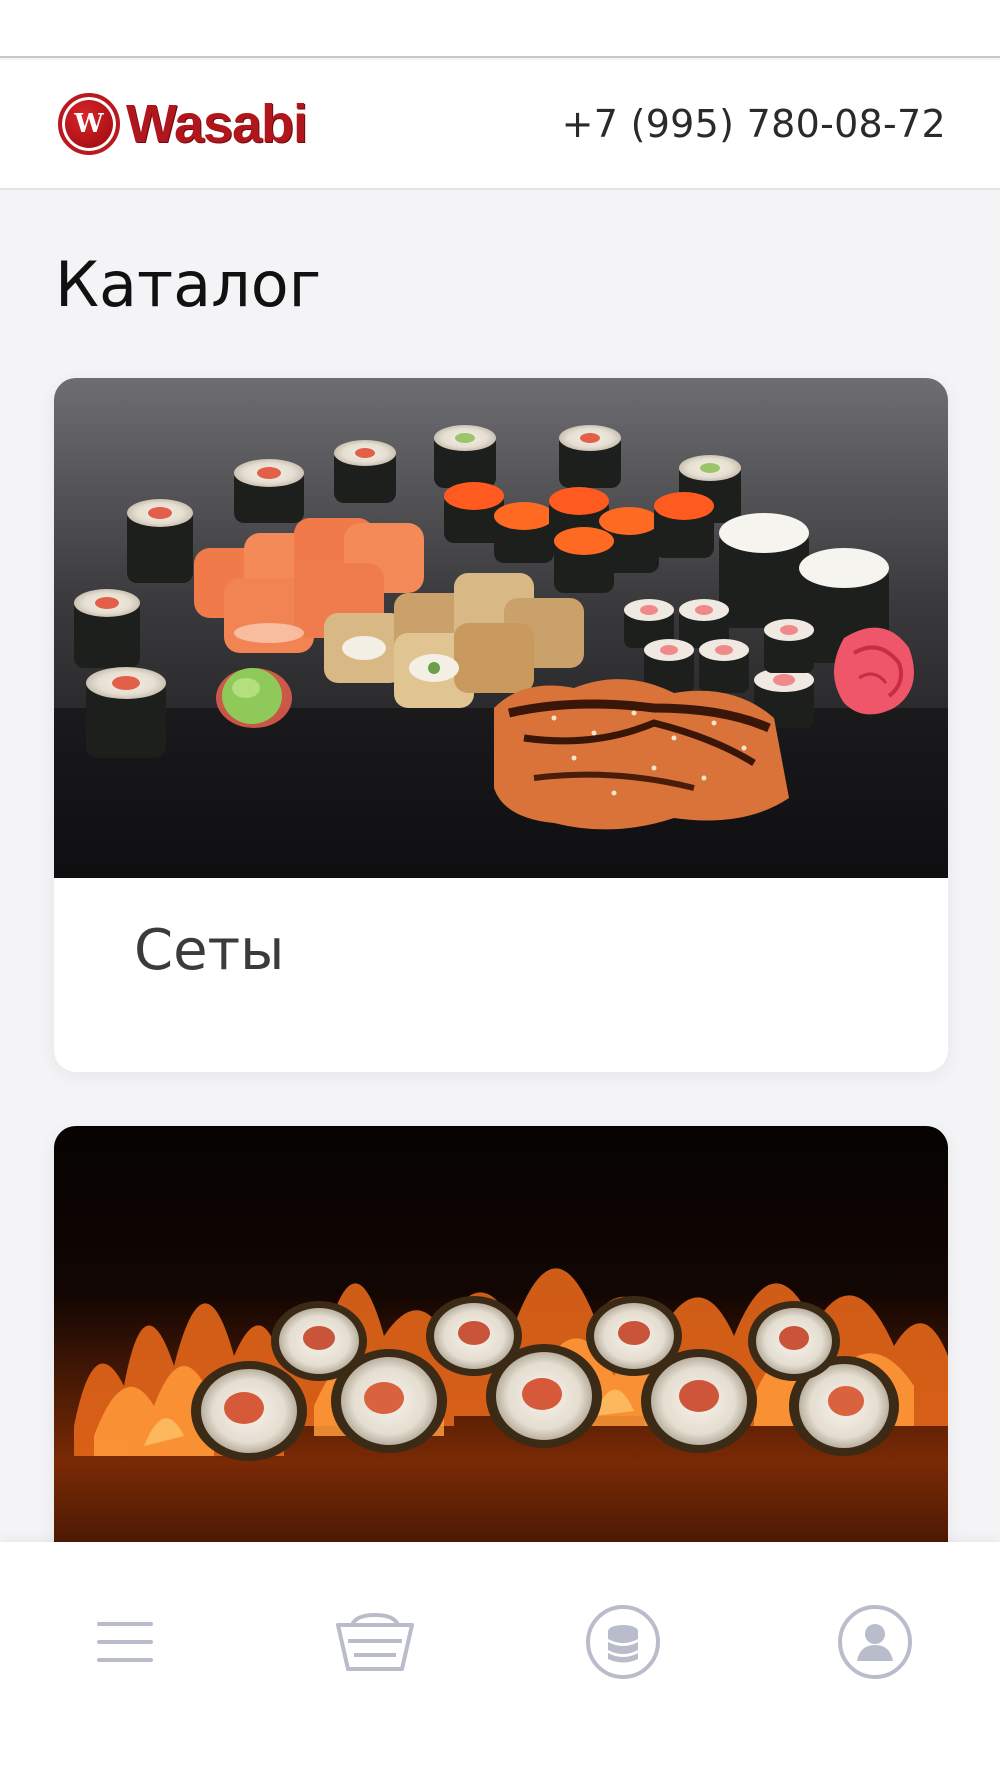  I want to click on page-title: Каталог, so click(188, 284).